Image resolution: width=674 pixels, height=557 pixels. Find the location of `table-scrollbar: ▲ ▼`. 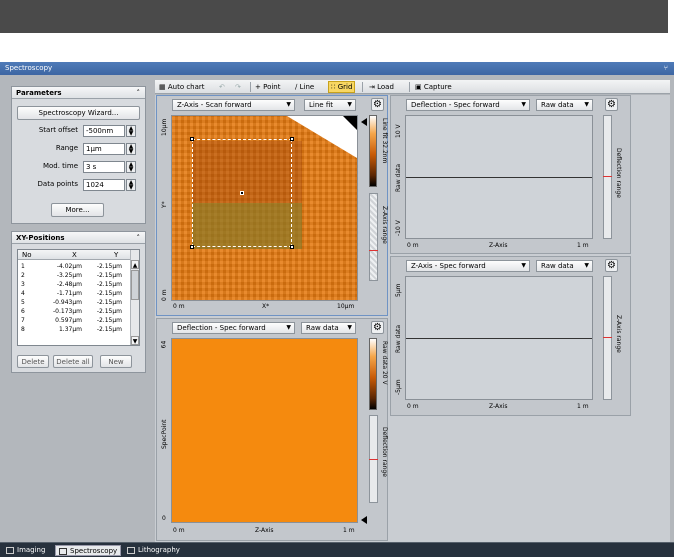

table-scrollbar: ▲ ▼ is located at coordinates (134, 297).